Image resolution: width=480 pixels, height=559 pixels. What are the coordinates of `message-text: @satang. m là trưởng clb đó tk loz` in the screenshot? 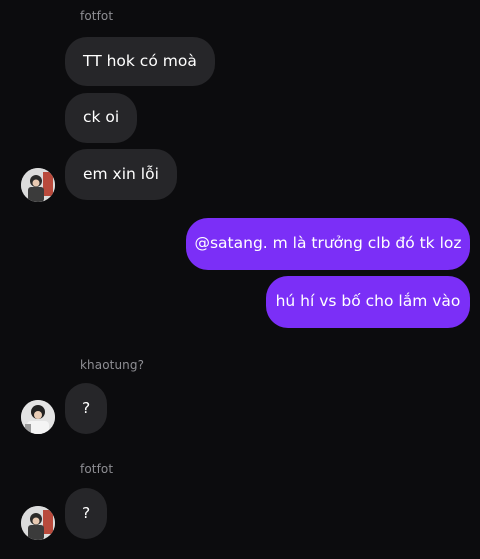 It's located at (328, 243).